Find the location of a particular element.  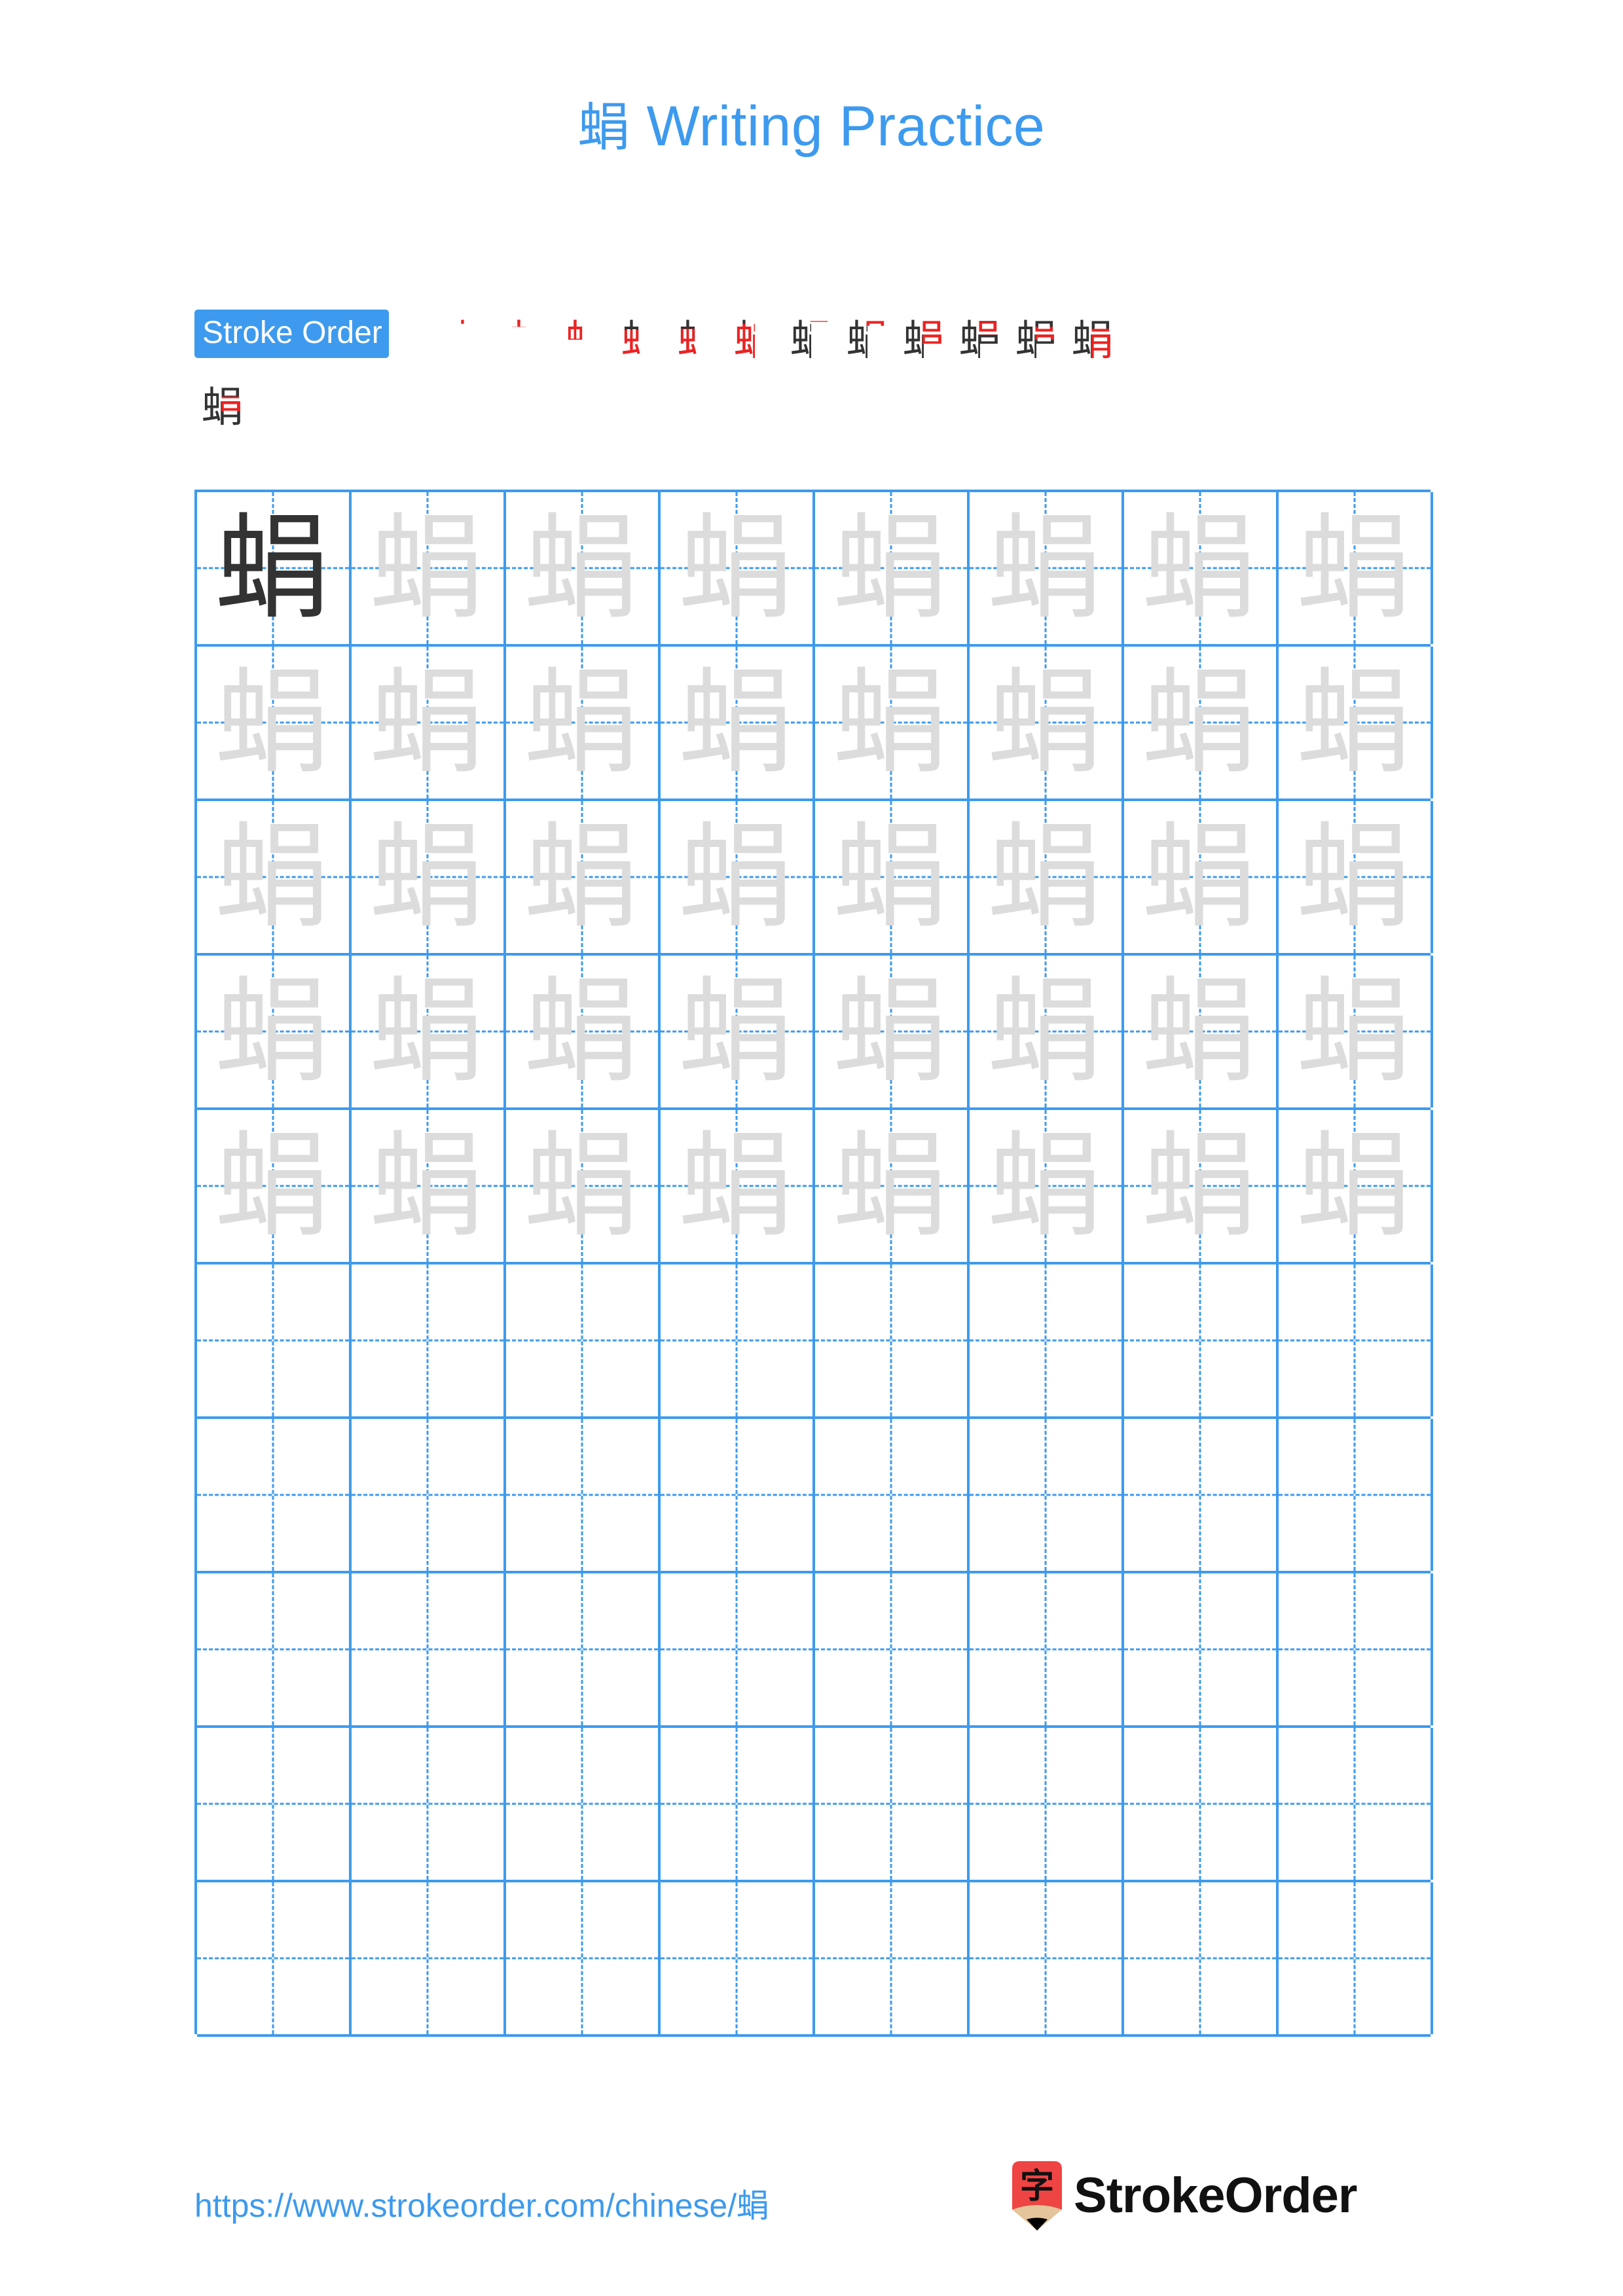

stroke-step-14: 蜎蜎 is located at coordinates (222, 401).